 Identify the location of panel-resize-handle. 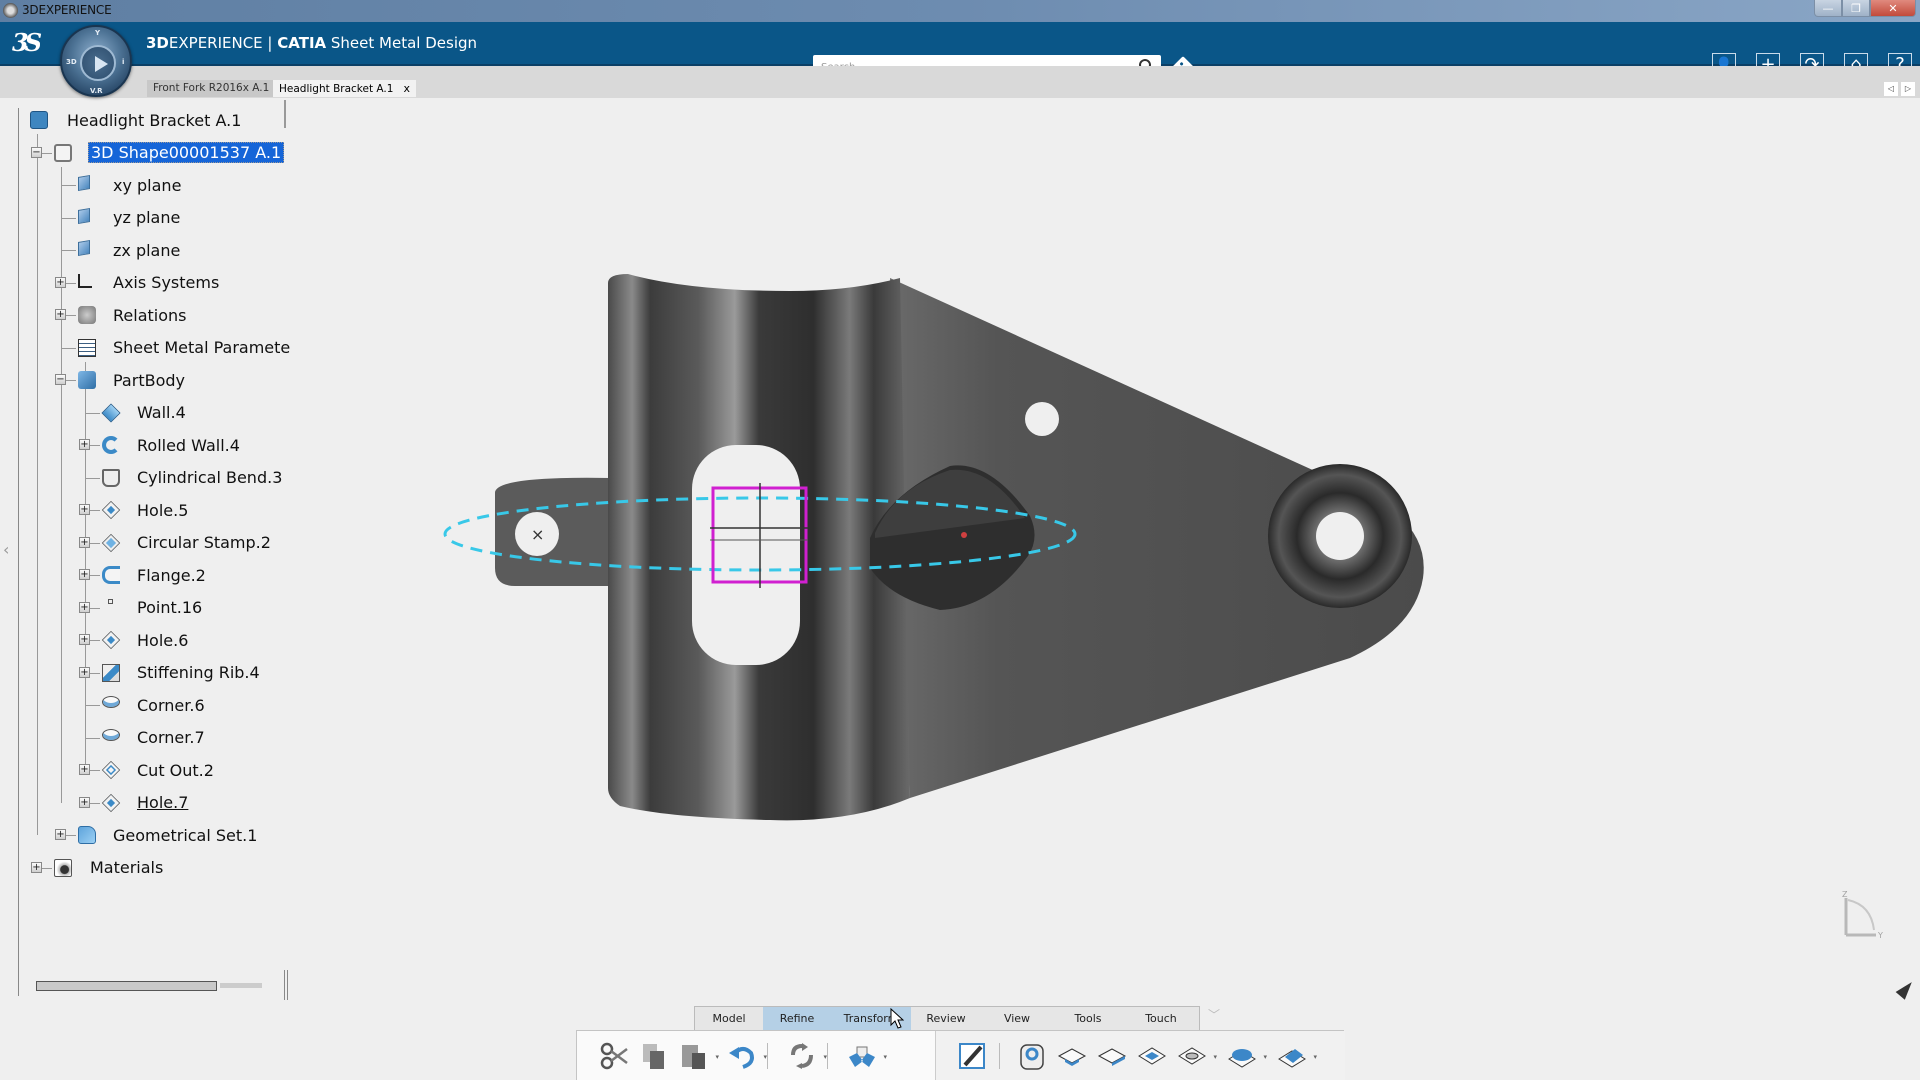
(286, 985).